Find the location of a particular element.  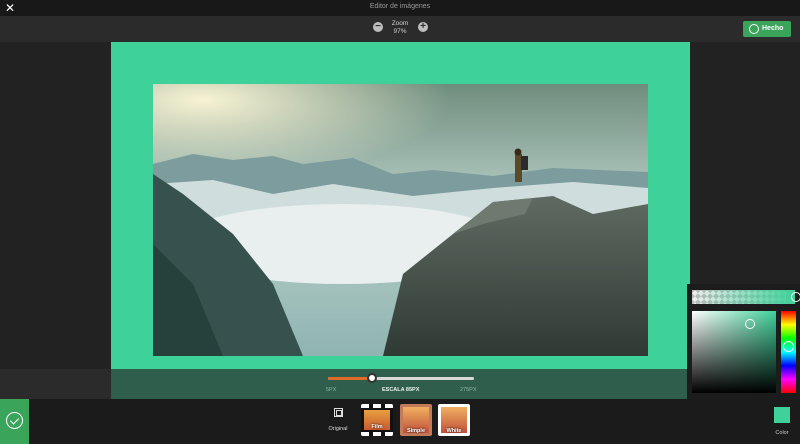

hue-slider-handle is located at coordinates (788, 346).